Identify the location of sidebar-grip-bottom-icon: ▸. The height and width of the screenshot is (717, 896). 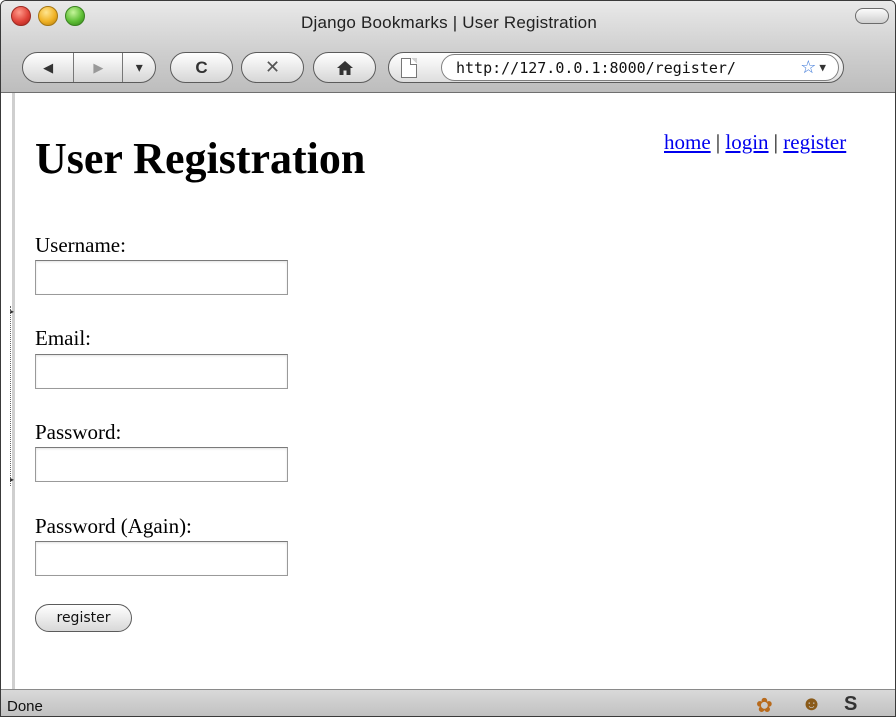
(12, 479).